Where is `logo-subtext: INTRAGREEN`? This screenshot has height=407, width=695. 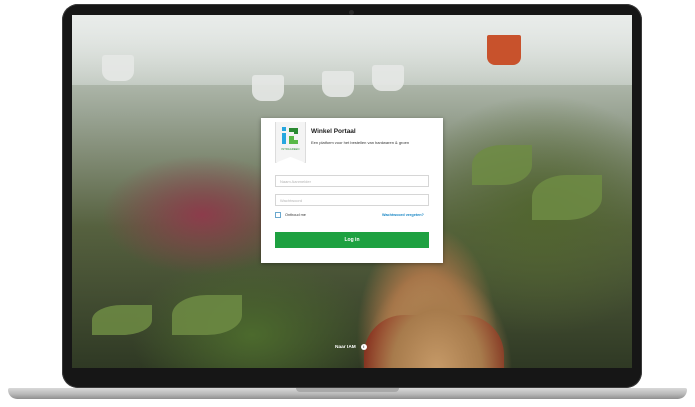
logo-subtext: INTRAGREEN is located at coordinates (290, 149).